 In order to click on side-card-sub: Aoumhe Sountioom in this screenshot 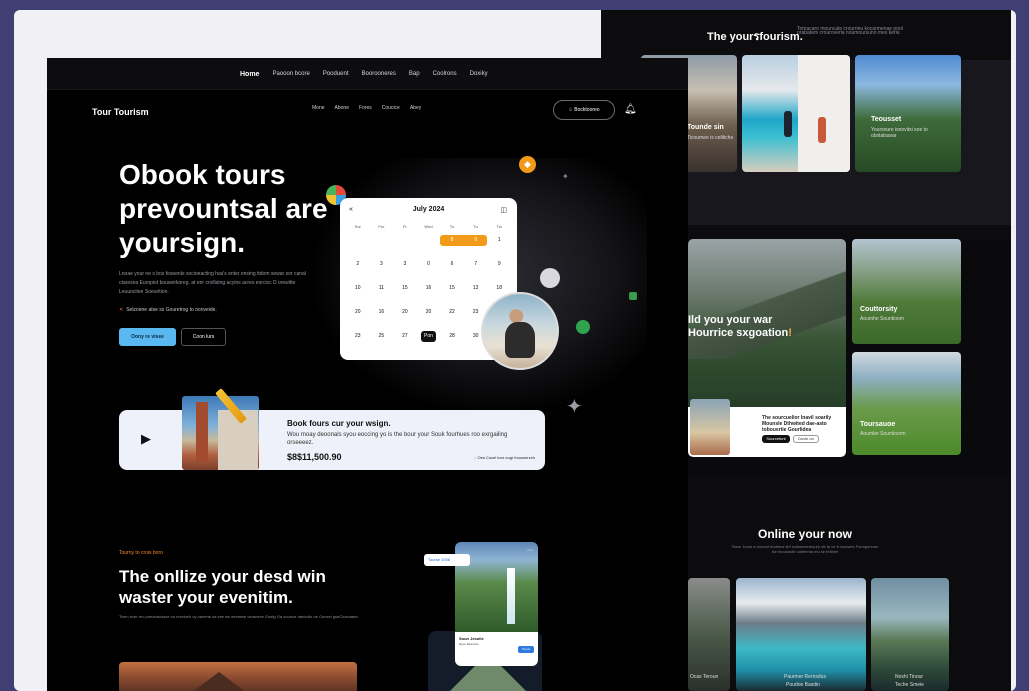, I will do `click(882, 319)`.